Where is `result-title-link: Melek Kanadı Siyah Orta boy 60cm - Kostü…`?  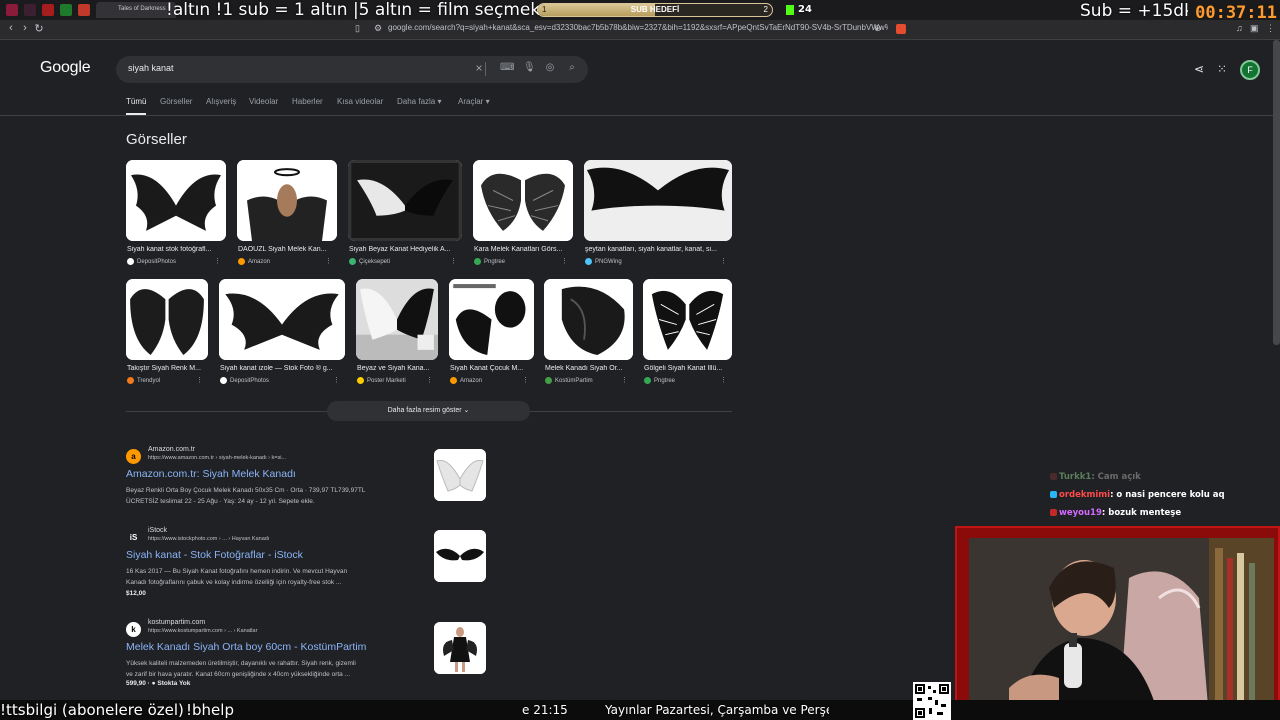
result-title-link: Melek Kanadı Siyah Orta boy 60cm - Kostü… is located at coordinates (246, 647).